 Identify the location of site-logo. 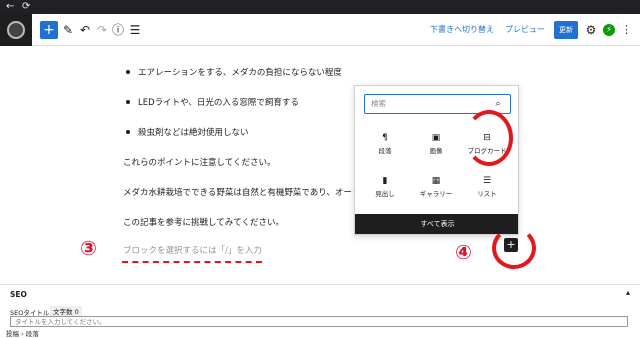
(16, 30).